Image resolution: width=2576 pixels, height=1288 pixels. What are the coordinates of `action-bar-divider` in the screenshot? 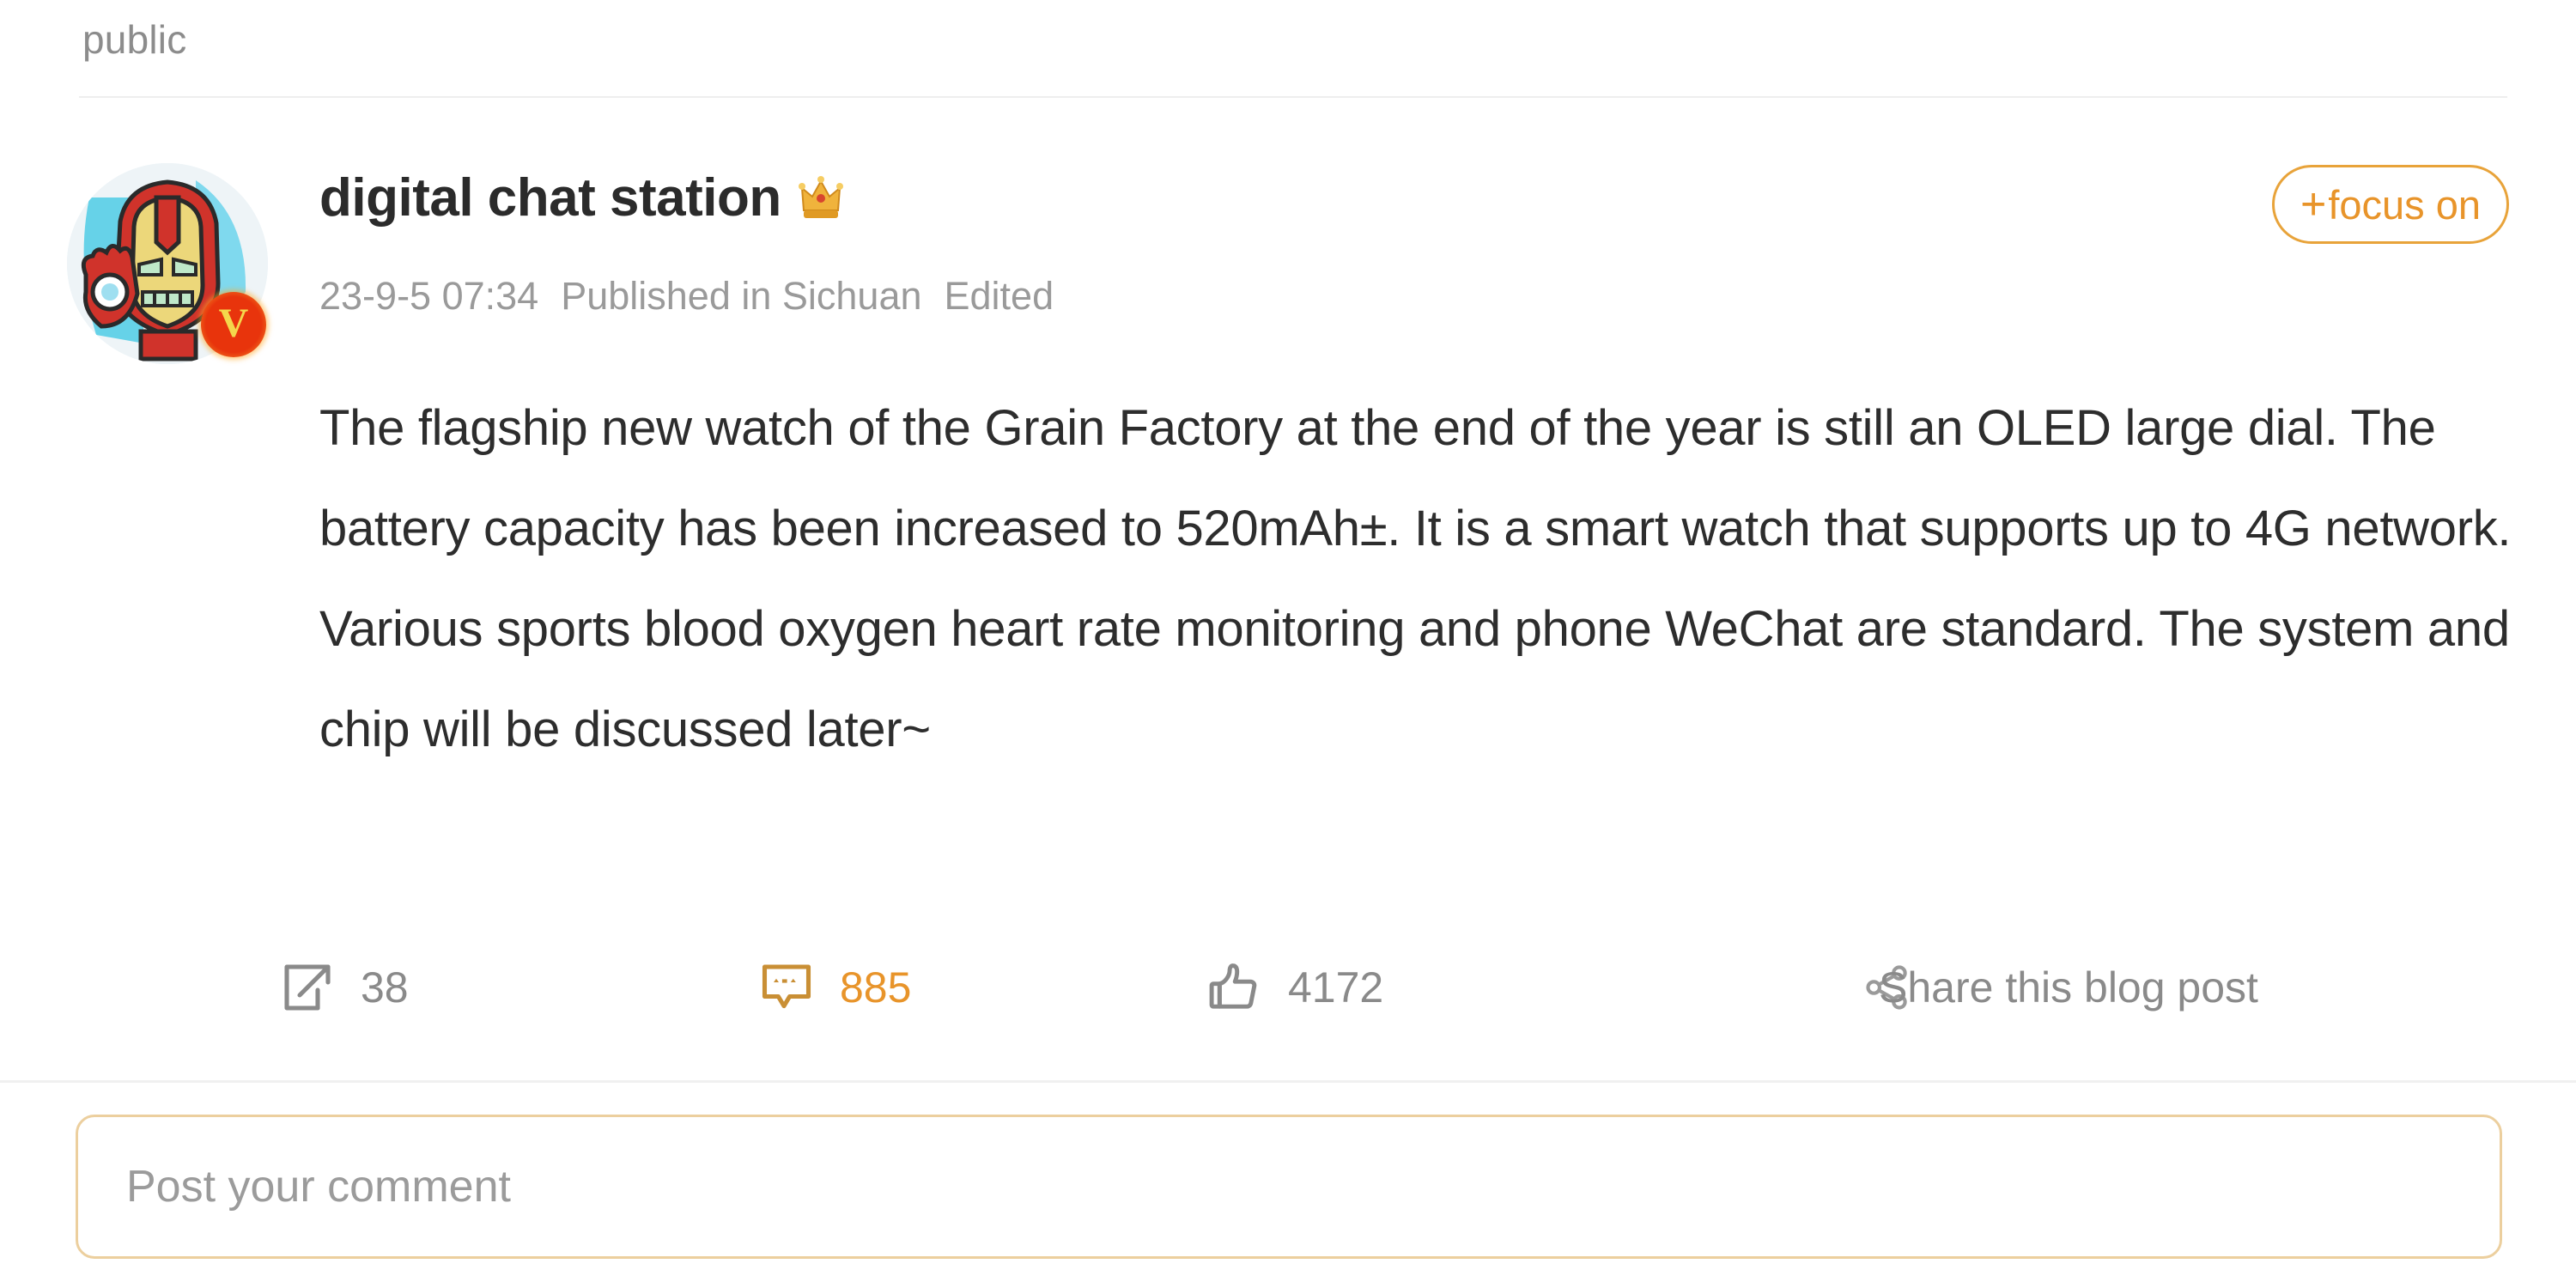 It's located at (1288, 1081).